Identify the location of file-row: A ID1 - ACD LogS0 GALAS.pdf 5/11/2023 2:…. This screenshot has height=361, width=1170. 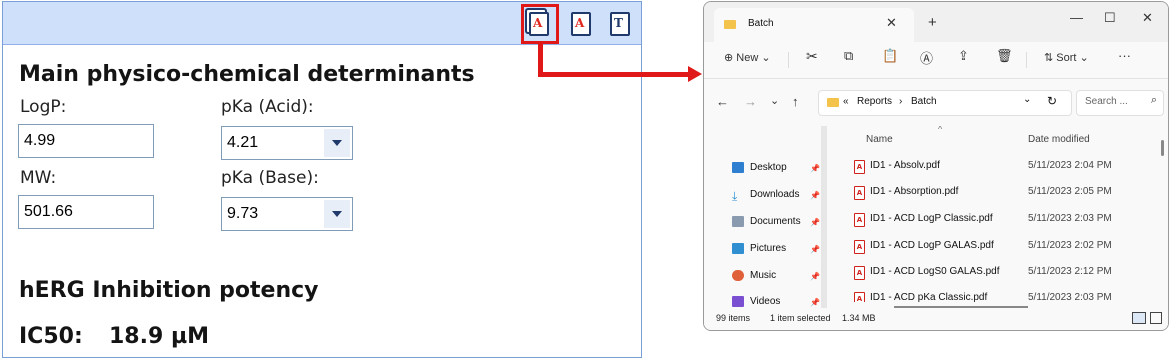
(992, 275).